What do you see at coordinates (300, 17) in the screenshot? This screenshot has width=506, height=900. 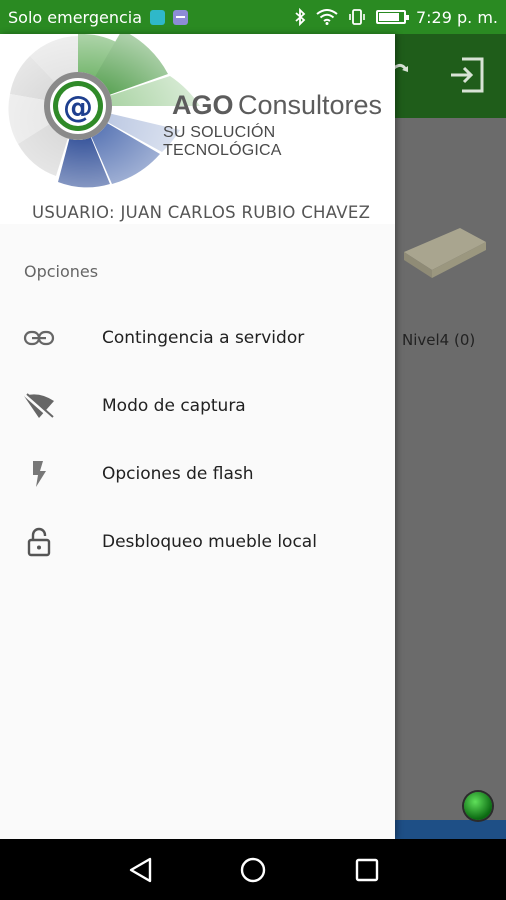 I see `bluetooth-icon` at bounding box center [300, 17].